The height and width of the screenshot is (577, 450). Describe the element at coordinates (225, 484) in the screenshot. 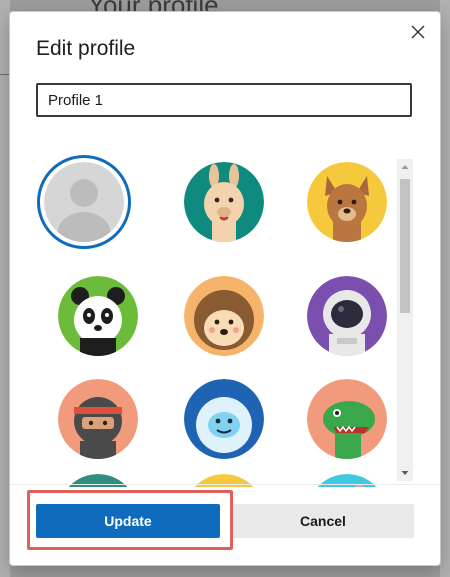

I see `footer-divider` at that location.